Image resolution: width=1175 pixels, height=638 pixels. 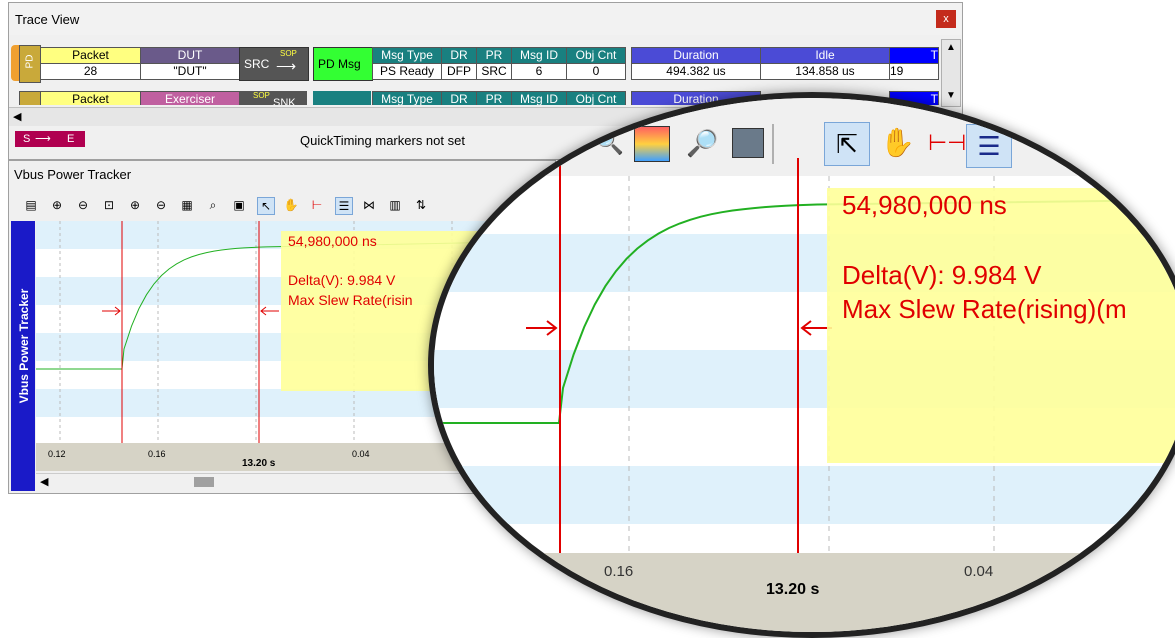 What do you see at coordinates (344, 206) in the screenshot?
I see `list-icon: ☰` at bounding box center [344, 206].